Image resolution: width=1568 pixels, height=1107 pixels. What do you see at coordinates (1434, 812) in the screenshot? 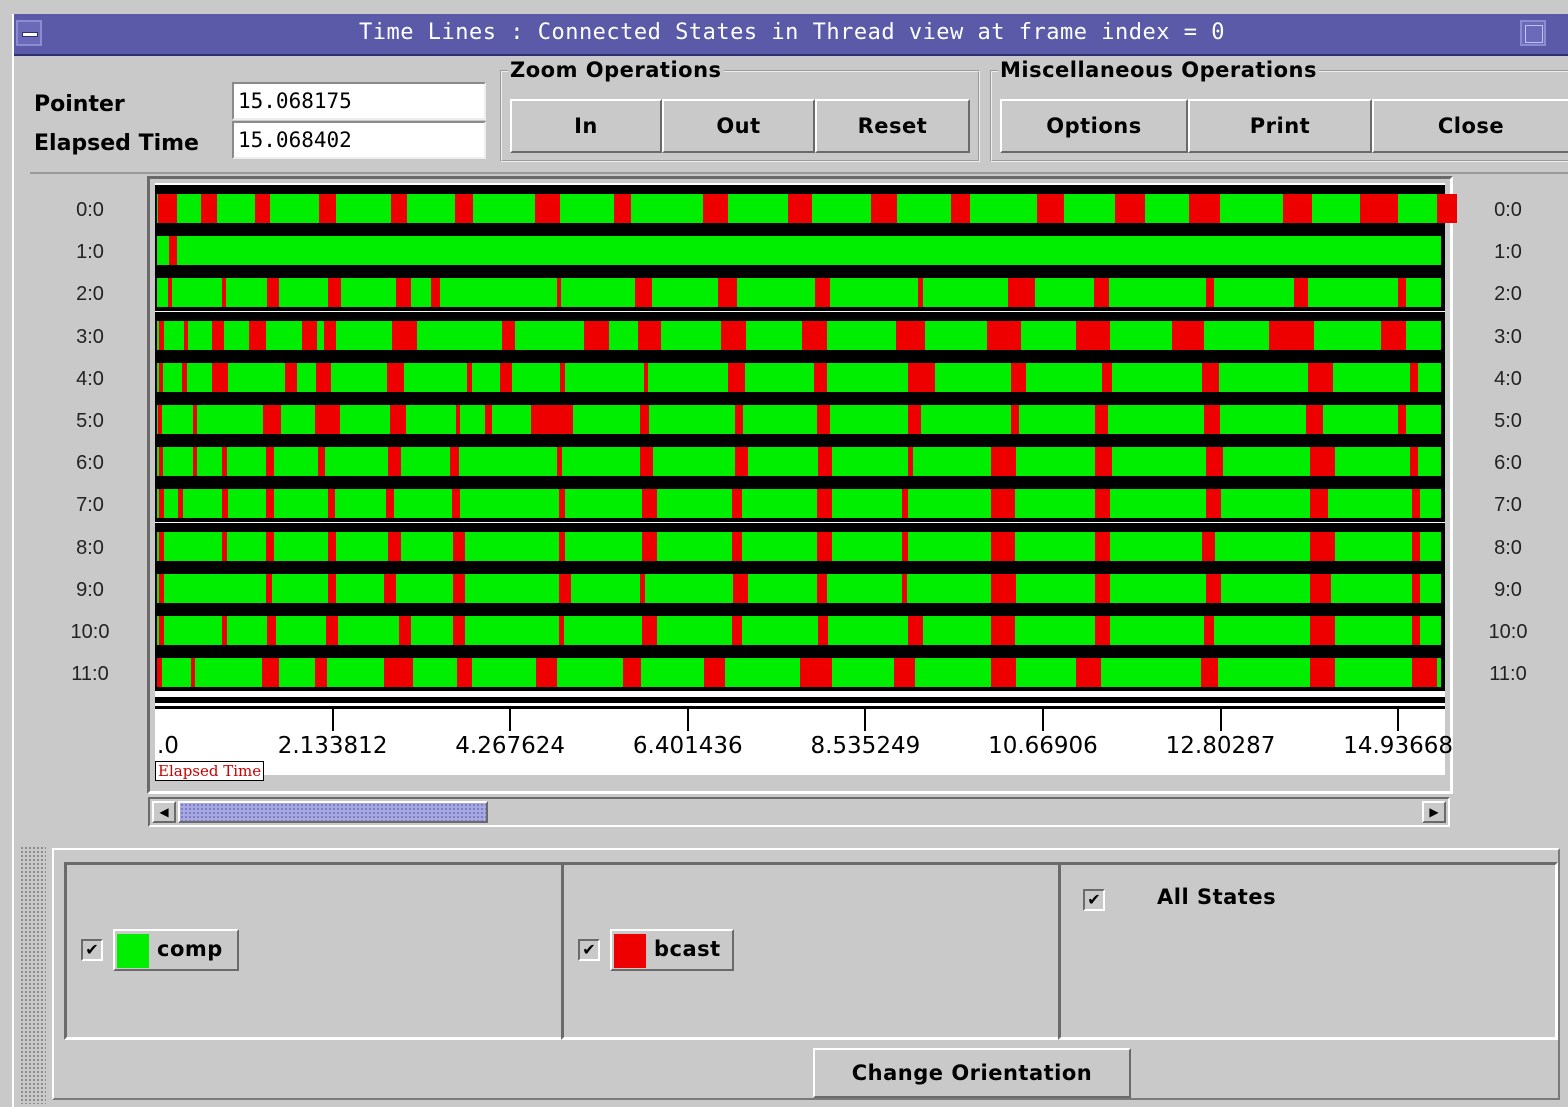
I see `scroll-right-icon: ▶` at bounding box center [1434, 812].